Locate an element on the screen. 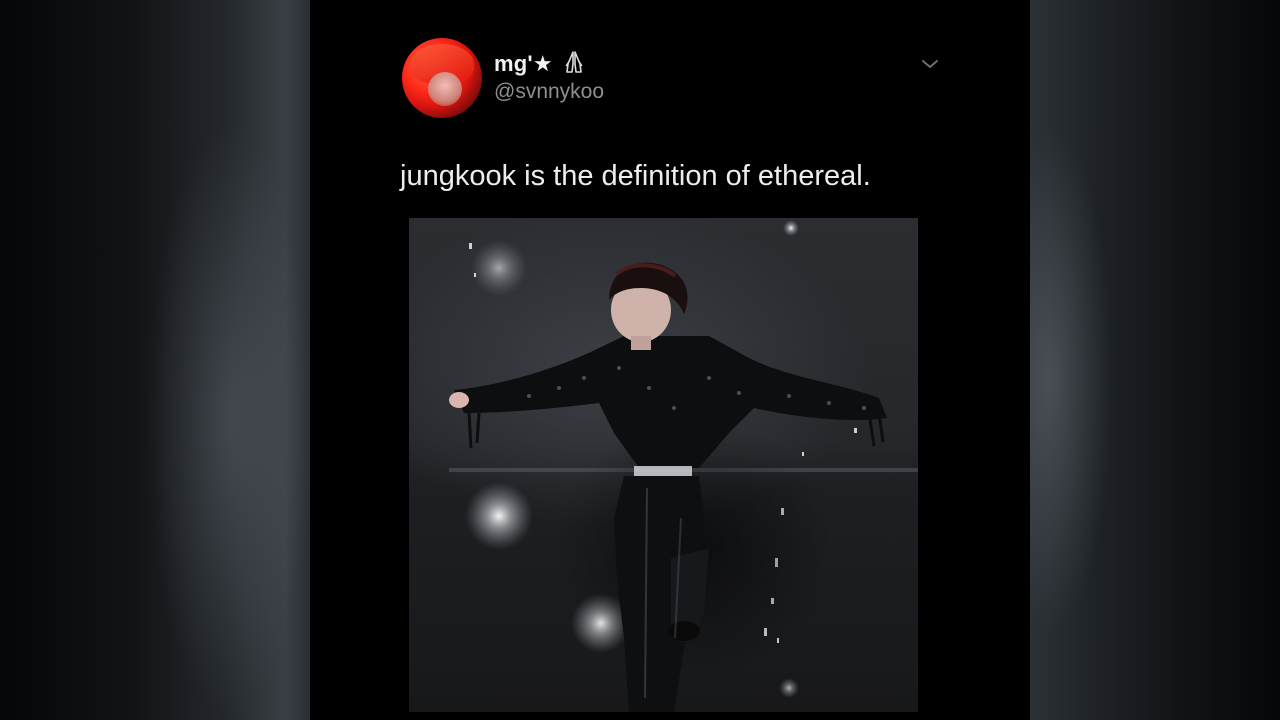  avatar-face is located at coordinates (445, 89).